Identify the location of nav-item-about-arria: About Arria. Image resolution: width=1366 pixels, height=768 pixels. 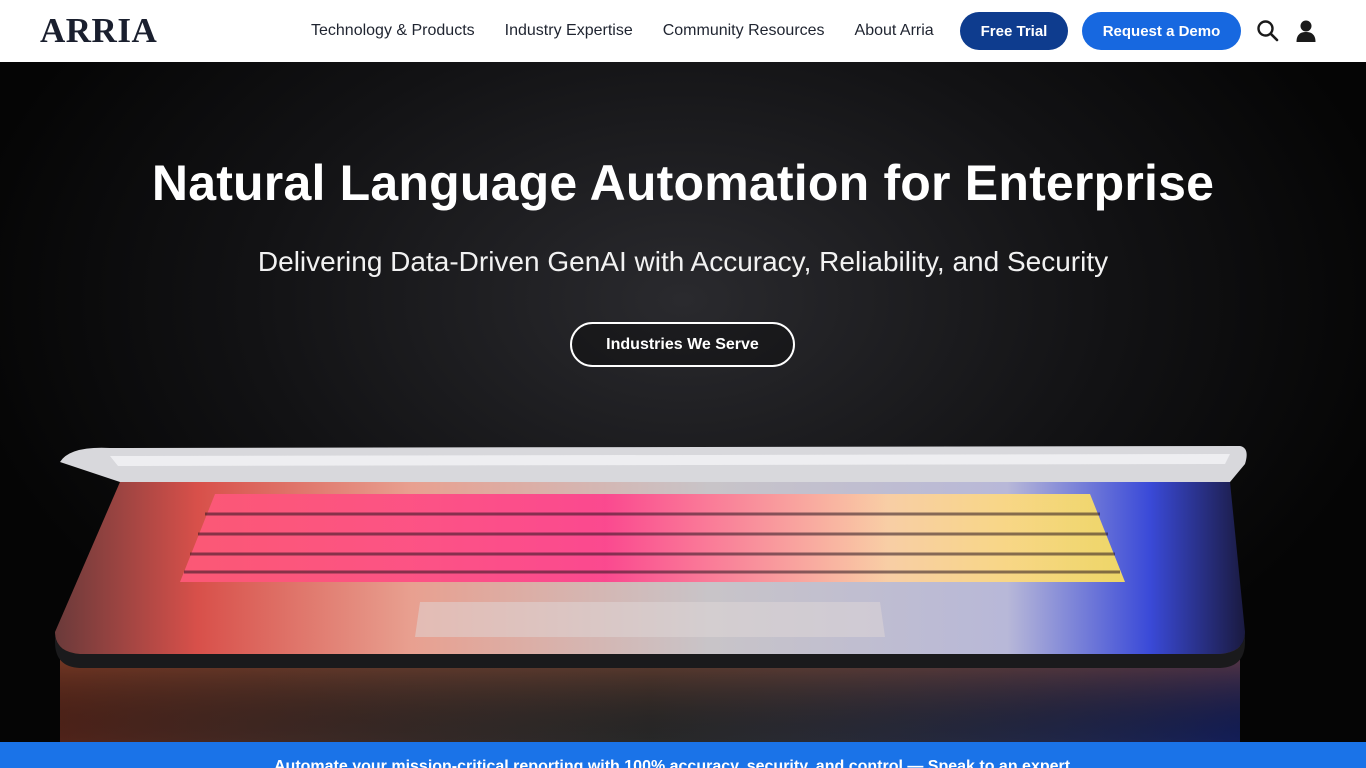
(894, 31).